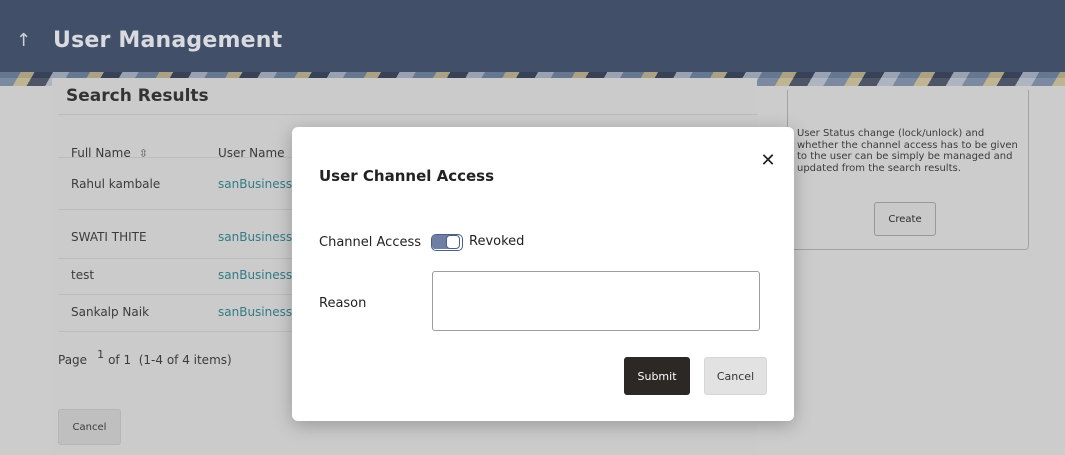 The image size is (1065, 455). Describe the element at coordinates (497, 241) in the screenshot. I see `toggle-state-label: Revoked` at that location.